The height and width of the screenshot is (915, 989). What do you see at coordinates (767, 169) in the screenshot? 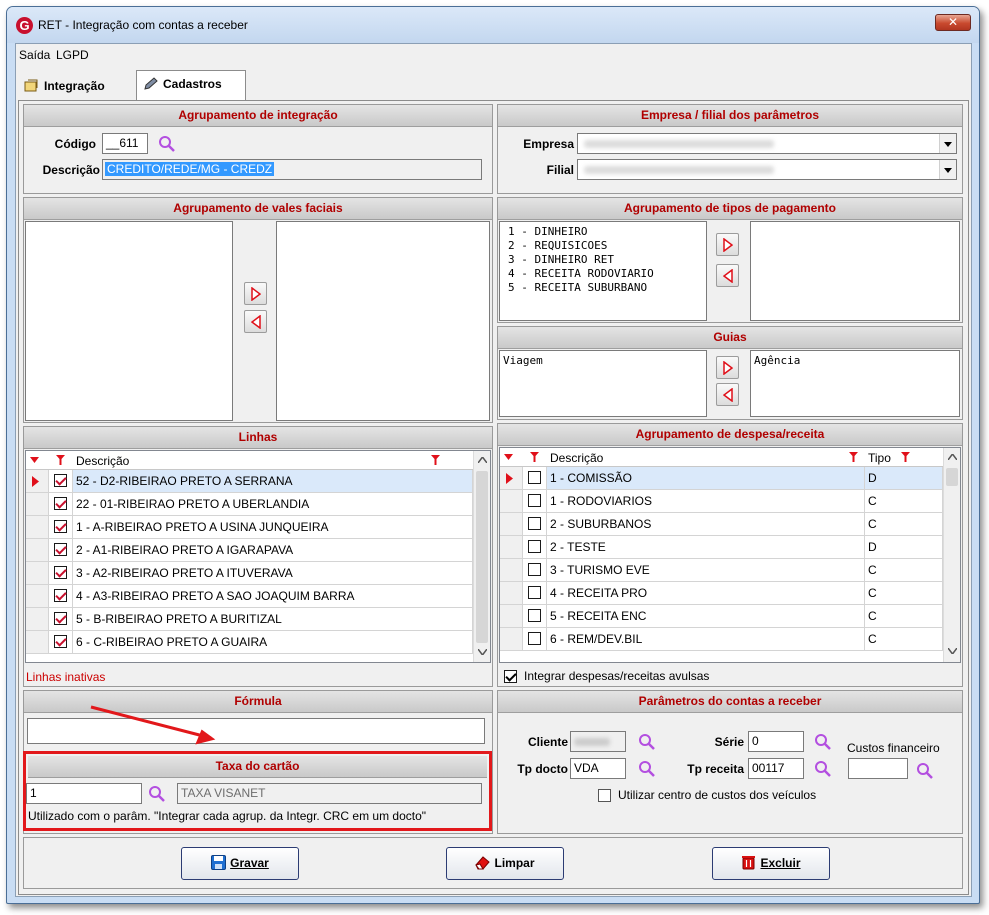
I see `filial-select` at bounding box center [767, 169].